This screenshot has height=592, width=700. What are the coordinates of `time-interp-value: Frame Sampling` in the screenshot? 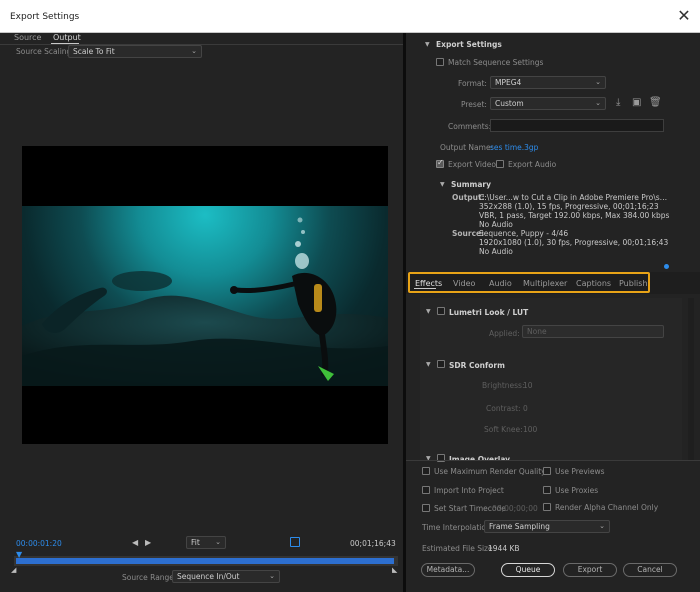 It's located at (519, 526).